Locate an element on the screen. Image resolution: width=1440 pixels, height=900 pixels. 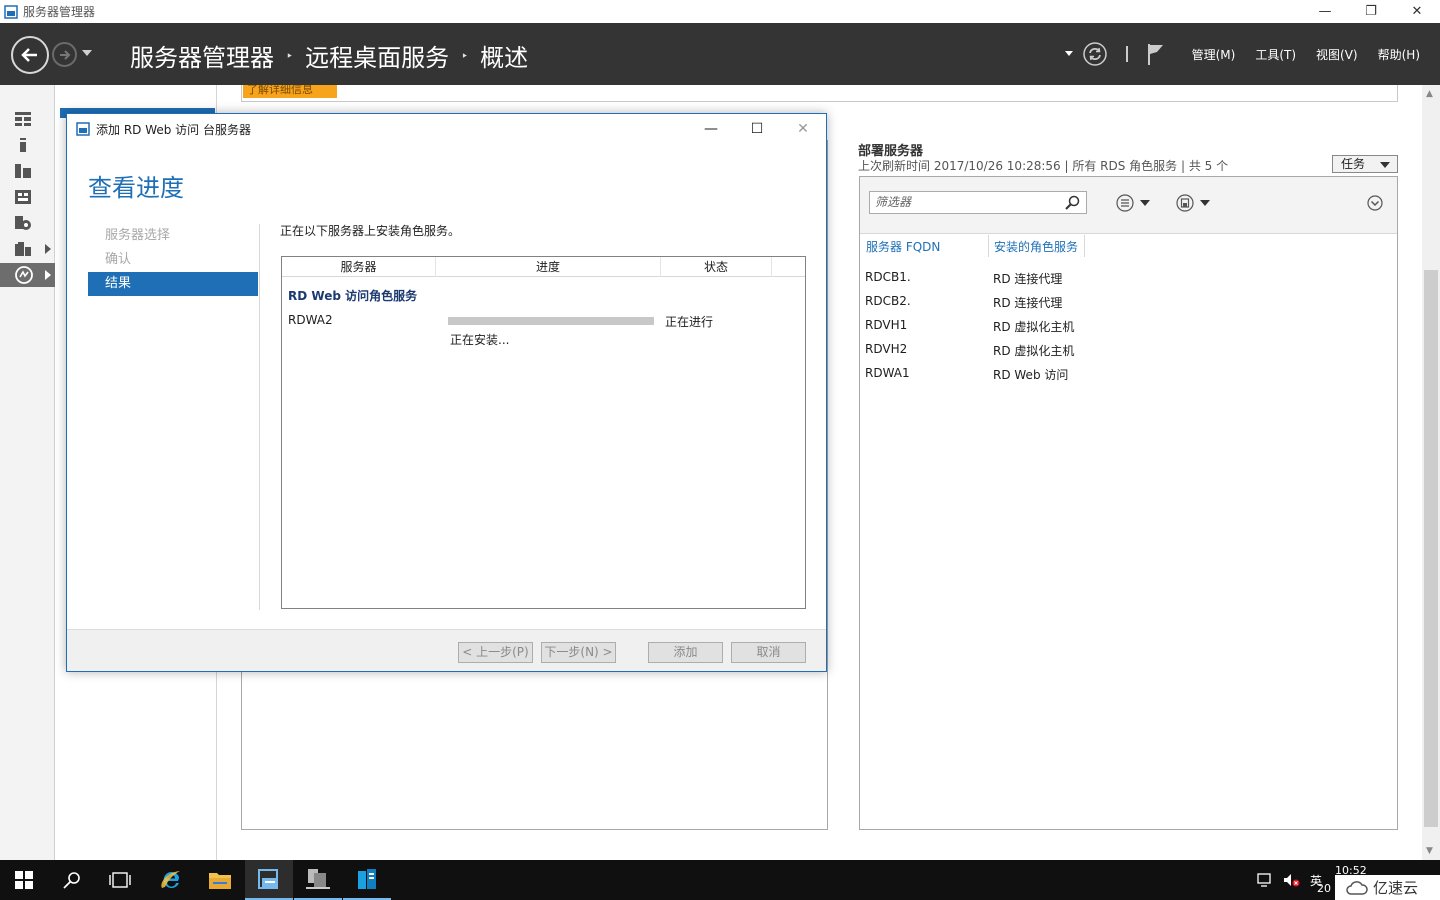
server-fqdn: RDVH2 is located at coordinates (886, 349).